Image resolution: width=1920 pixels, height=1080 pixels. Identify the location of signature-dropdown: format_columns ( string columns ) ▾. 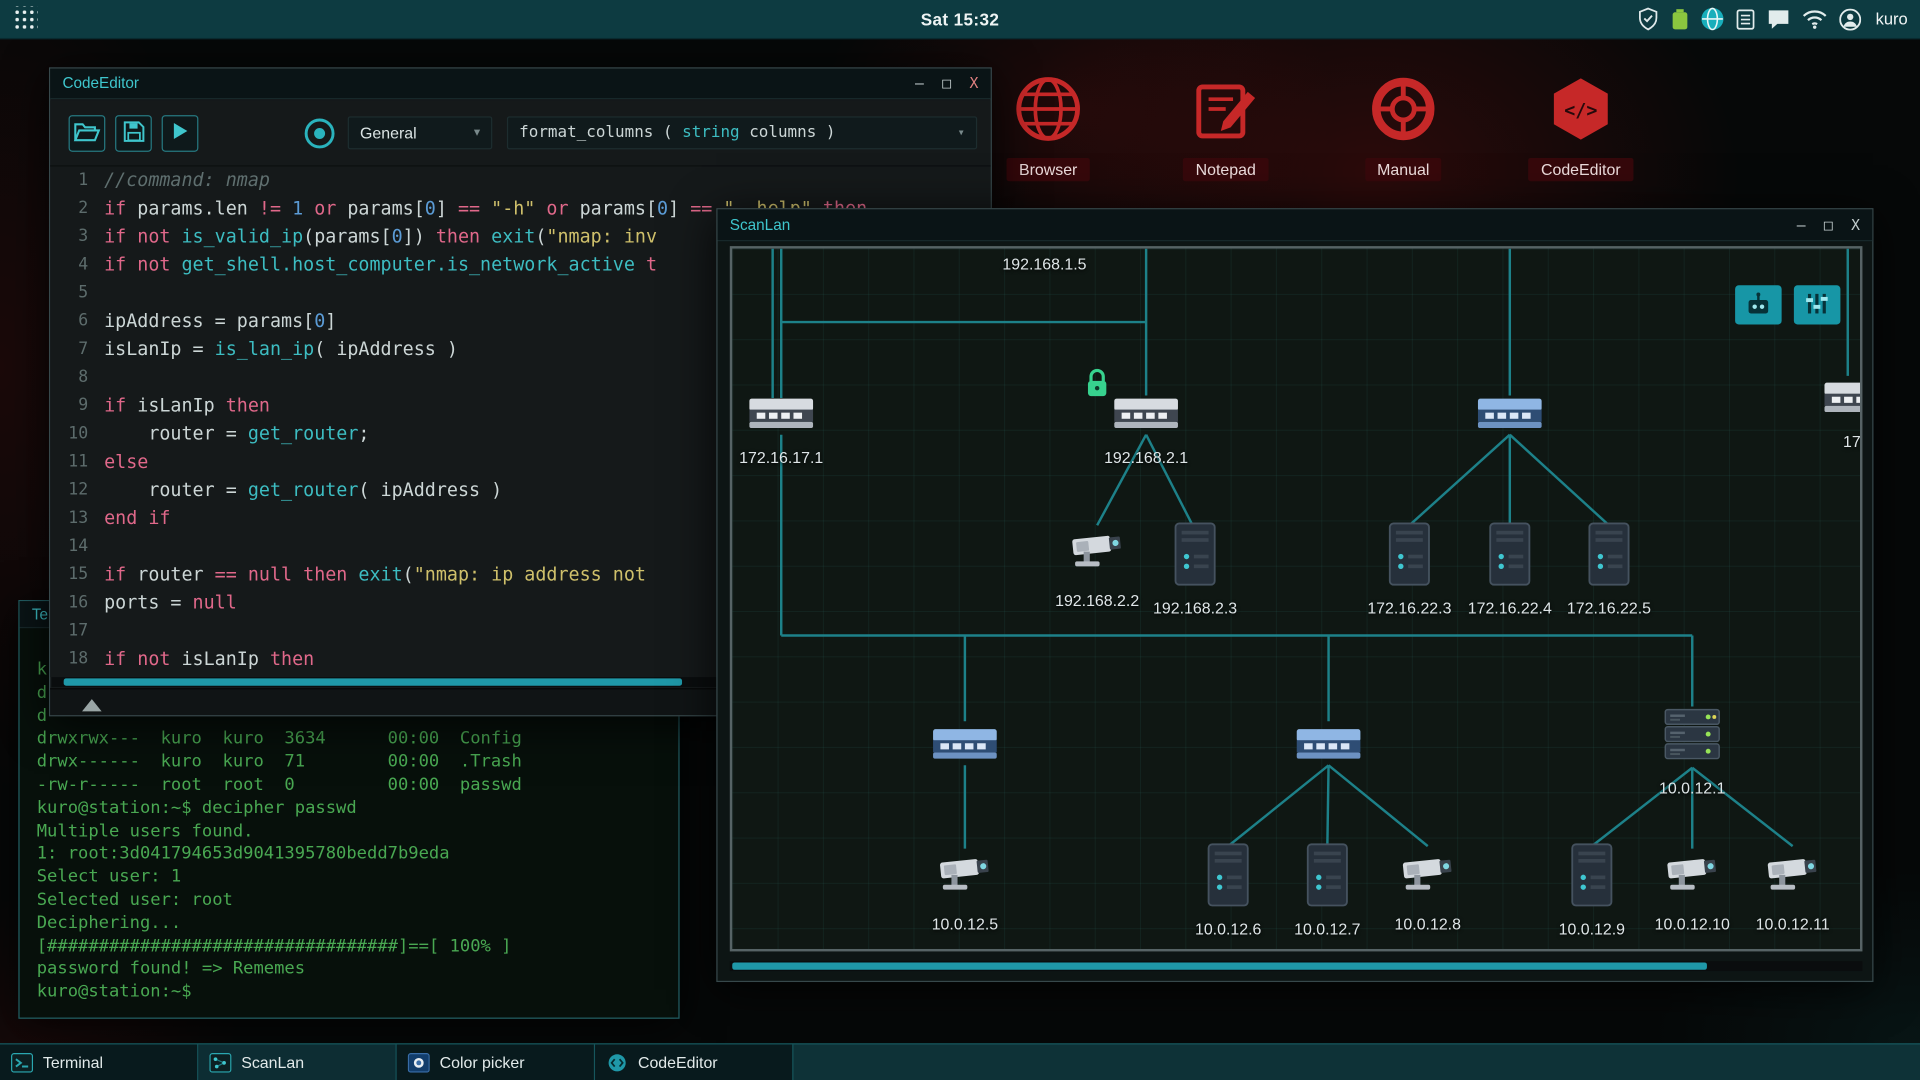
(742, 133).